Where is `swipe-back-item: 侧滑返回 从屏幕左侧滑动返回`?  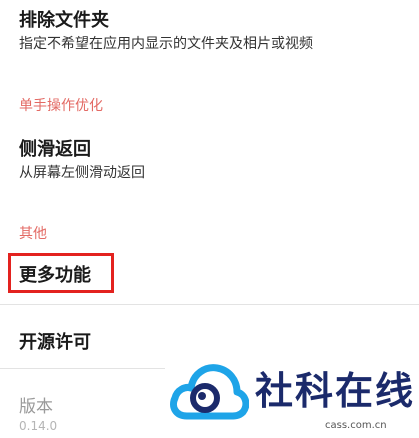 swipe-back-item: 侧滑返回 从屏幕左侧滑动返回 is located at coordinates (209, 156).